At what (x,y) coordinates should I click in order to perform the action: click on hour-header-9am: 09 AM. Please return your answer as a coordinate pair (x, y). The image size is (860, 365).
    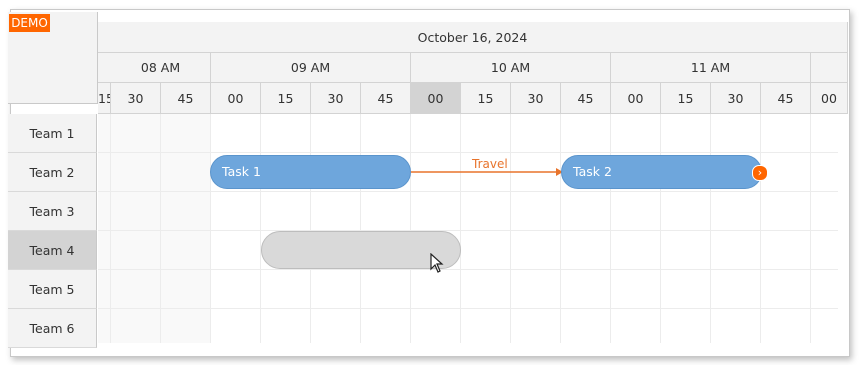
    Looking at the image, I should click on (311, 68).